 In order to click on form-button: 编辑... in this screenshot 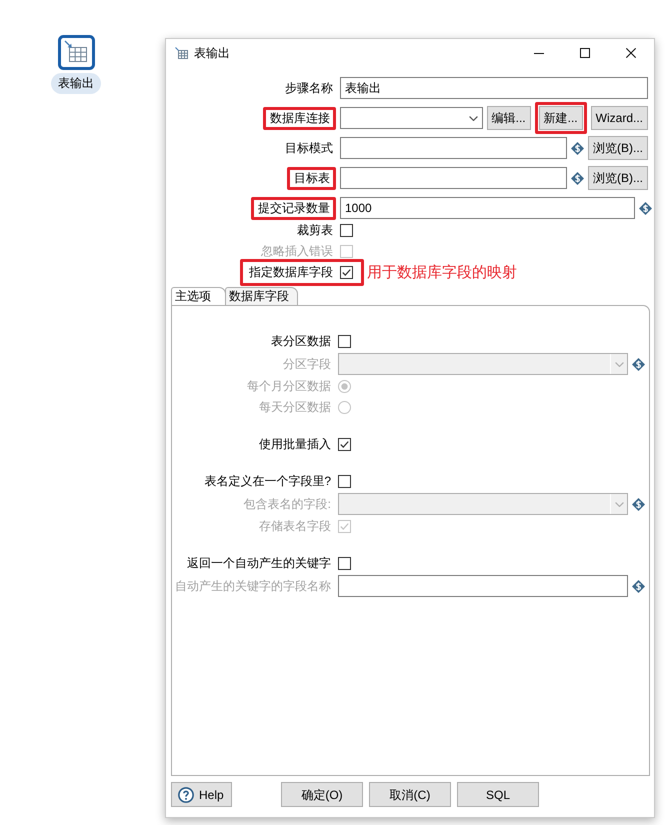, I will do `click(508, 118)`.